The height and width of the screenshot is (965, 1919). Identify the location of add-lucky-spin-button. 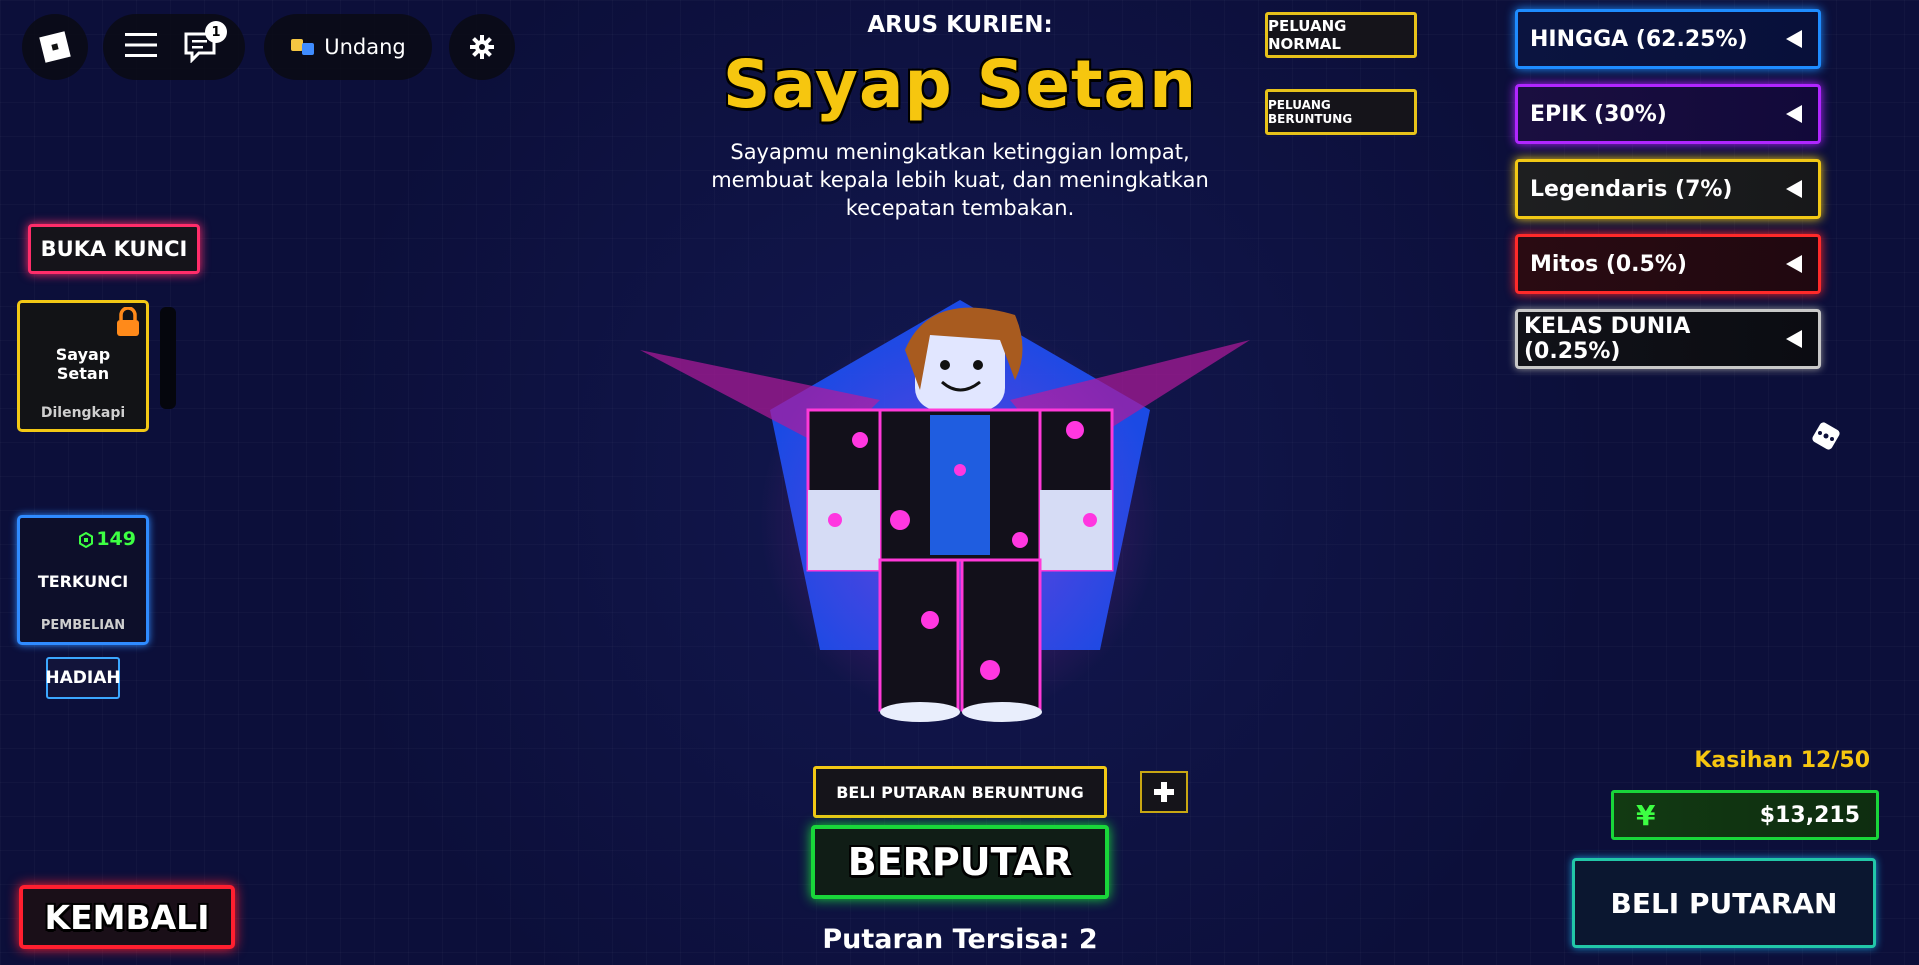
(1164, 792).